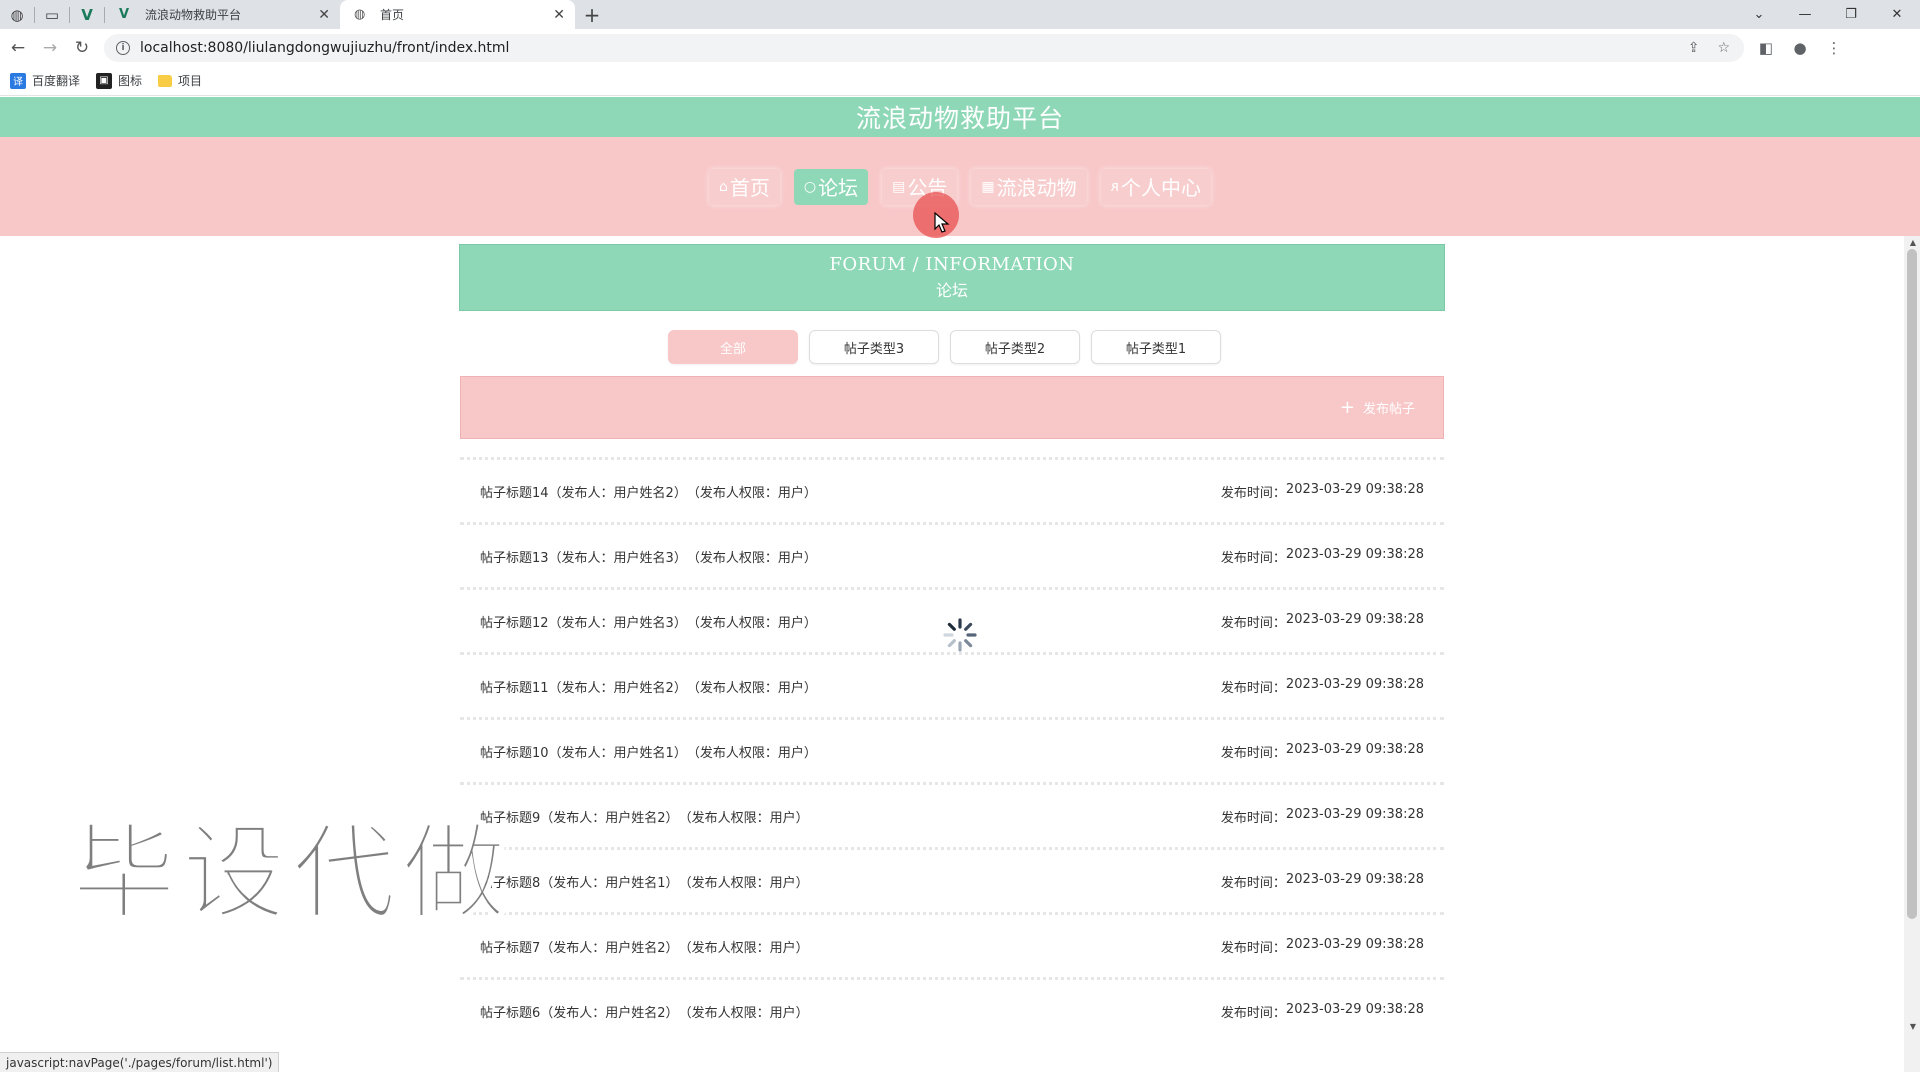 Image resolution: width=1920 pixels, height=1072 pixels. Describe the element at coordinates (1912, 584) in the screenshot. I see `scrollbar-thumb` at that location.